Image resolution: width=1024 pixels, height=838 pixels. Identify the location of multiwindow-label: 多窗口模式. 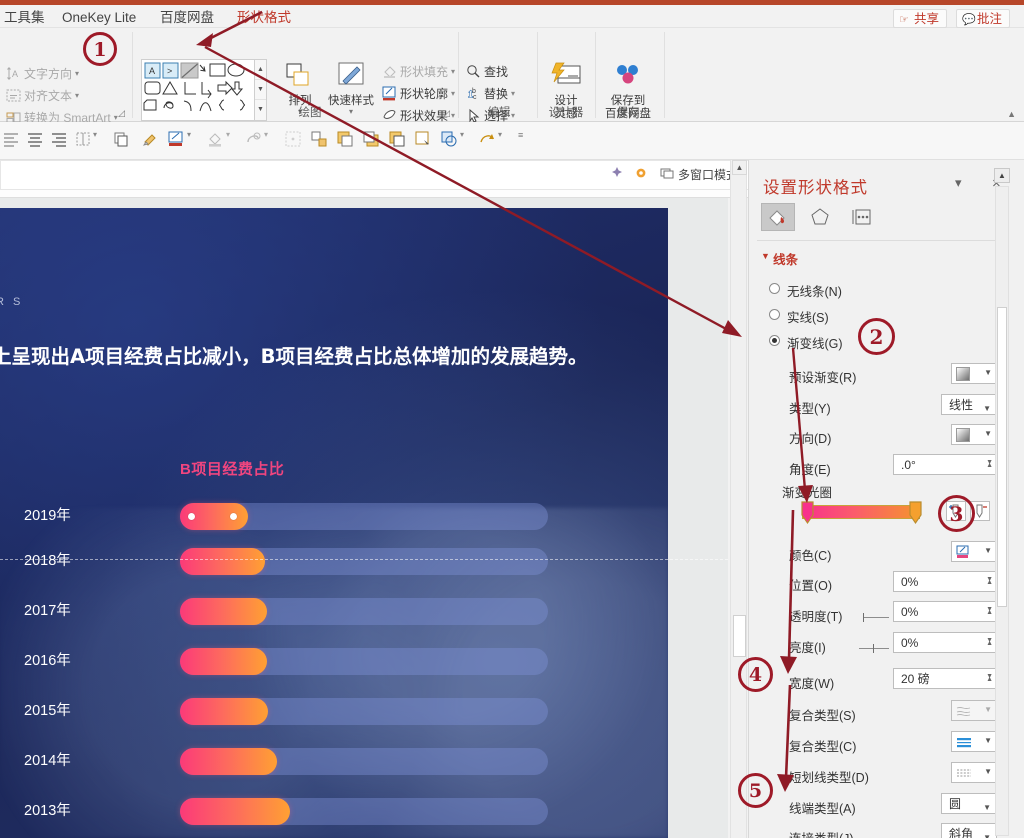
(708, 174).